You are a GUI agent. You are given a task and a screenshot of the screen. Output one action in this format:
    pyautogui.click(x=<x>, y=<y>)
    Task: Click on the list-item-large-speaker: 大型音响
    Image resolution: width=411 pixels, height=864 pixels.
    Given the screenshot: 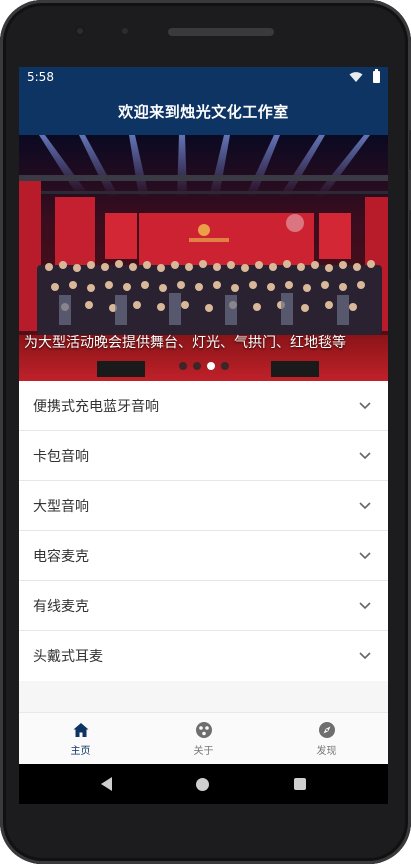 What is the action you would take?
    pyautogui.click(x=203, y=506)
    